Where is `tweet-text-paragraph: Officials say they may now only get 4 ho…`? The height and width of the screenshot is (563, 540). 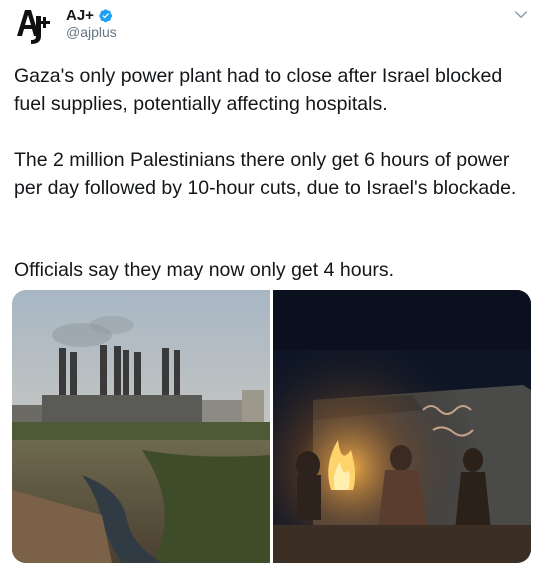
tweet-text-paragraph: Officials say they may now only get 4 ho… is located at coordinates (204, 270).